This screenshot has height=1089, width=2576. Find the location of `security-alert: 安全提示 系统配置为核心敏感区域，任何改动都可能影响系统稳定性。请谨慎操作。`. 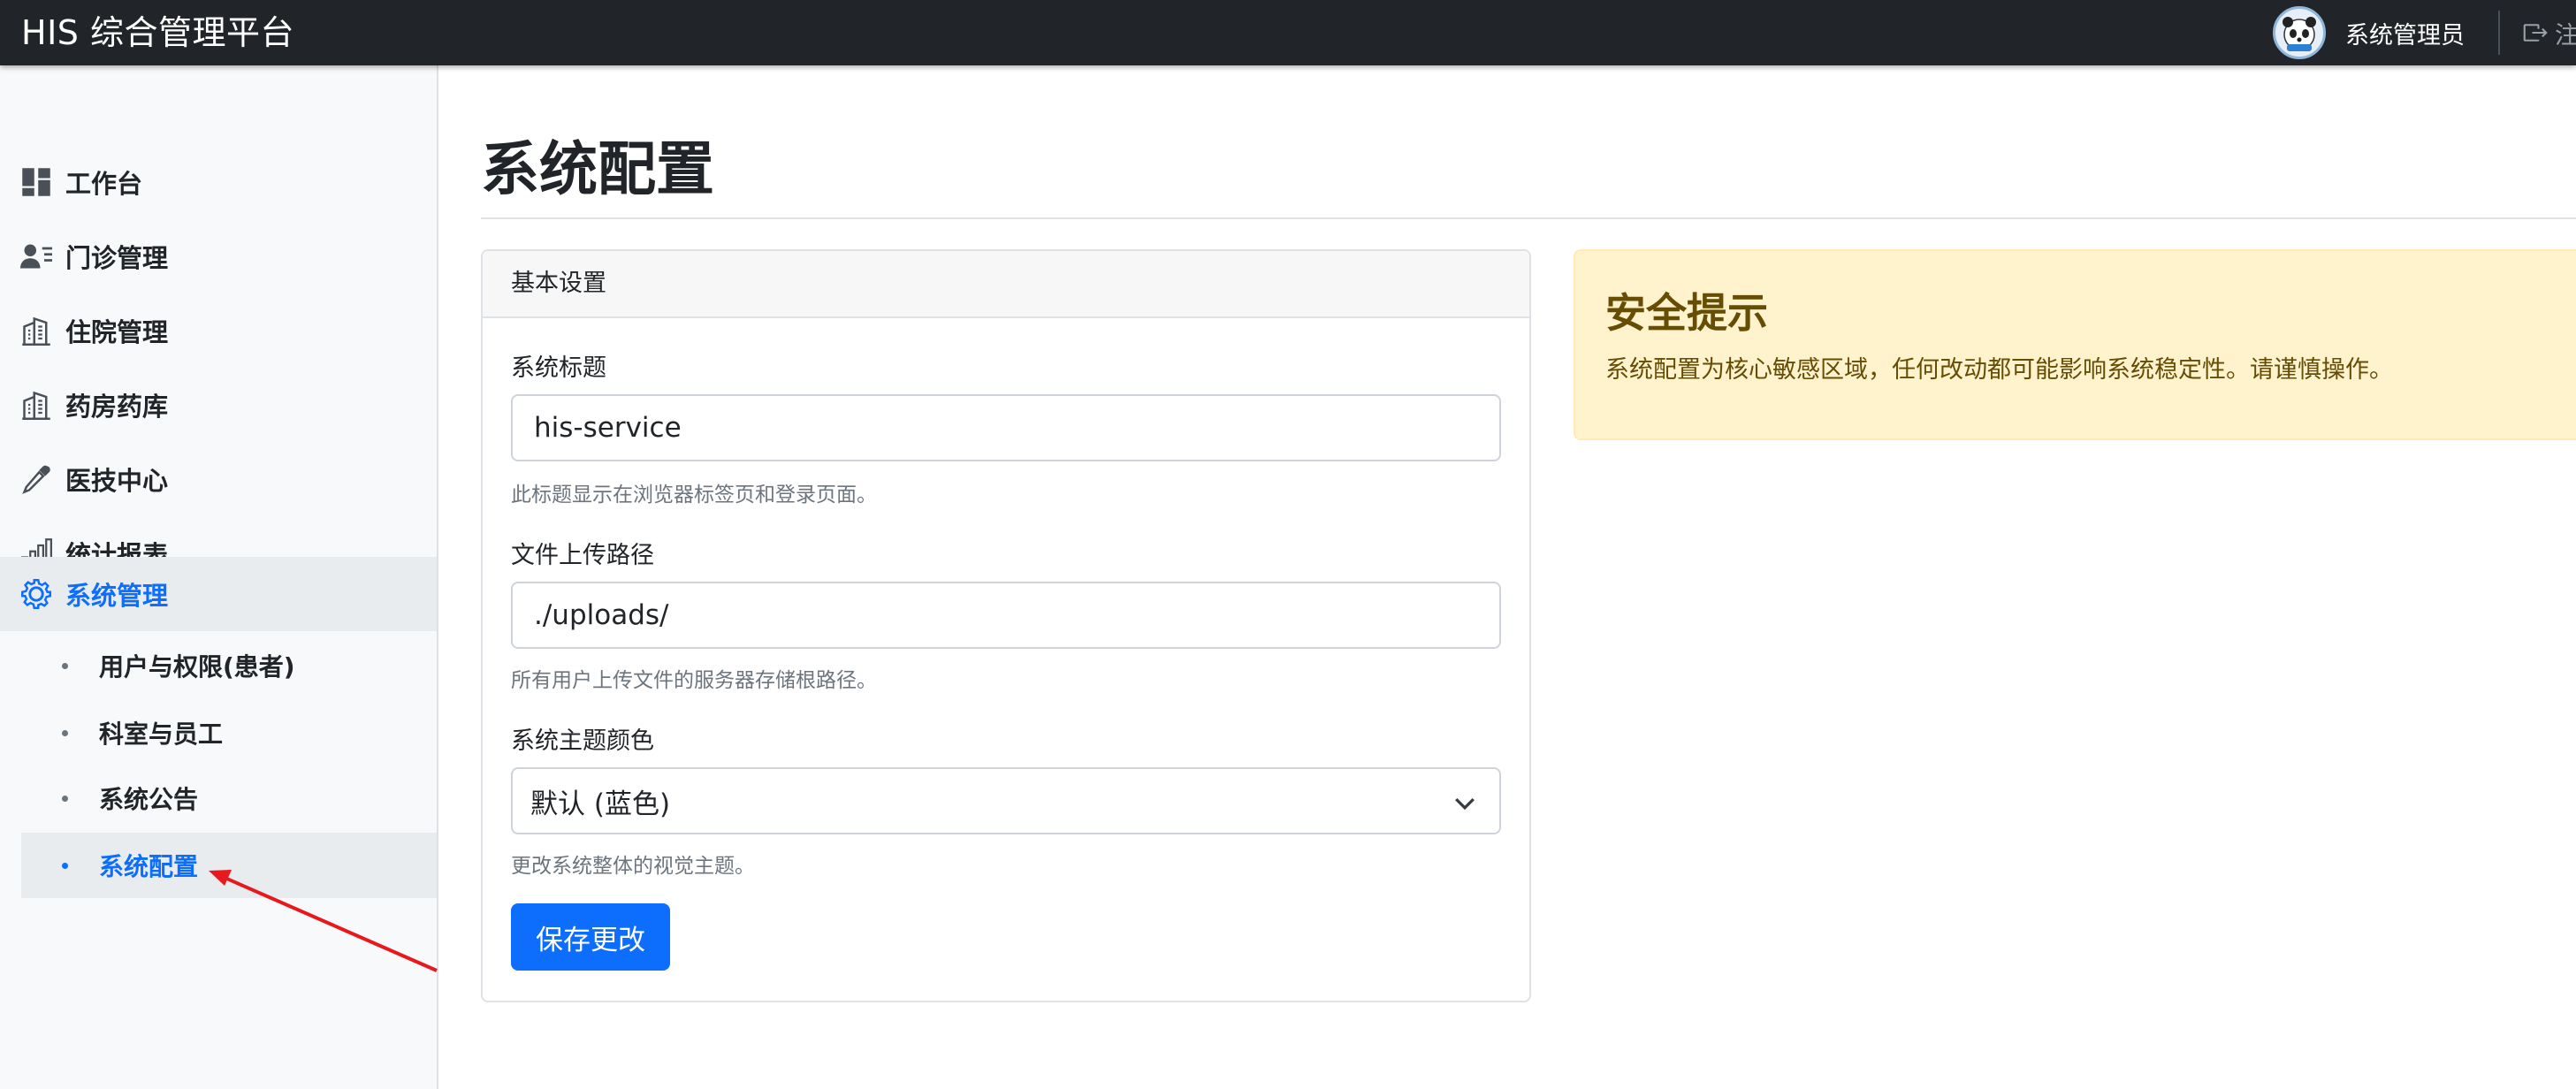

security-alert: 安全提示 系统配置为核心敏感区域，任何改动都可能影响系统稳定性。请谨慎操作。 is located at coordinates (2075, 344).